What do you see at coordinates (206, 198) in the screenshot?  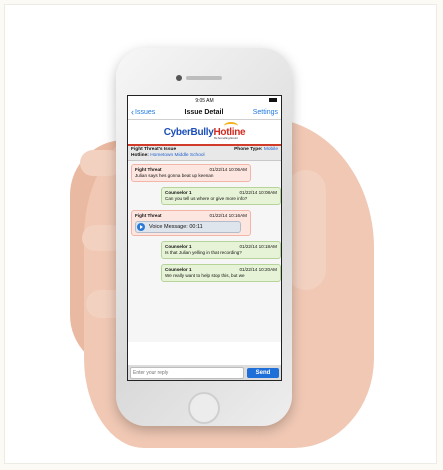 I see `message-text: Can you tell us where or give more info?` at bounding box center [206, 198].